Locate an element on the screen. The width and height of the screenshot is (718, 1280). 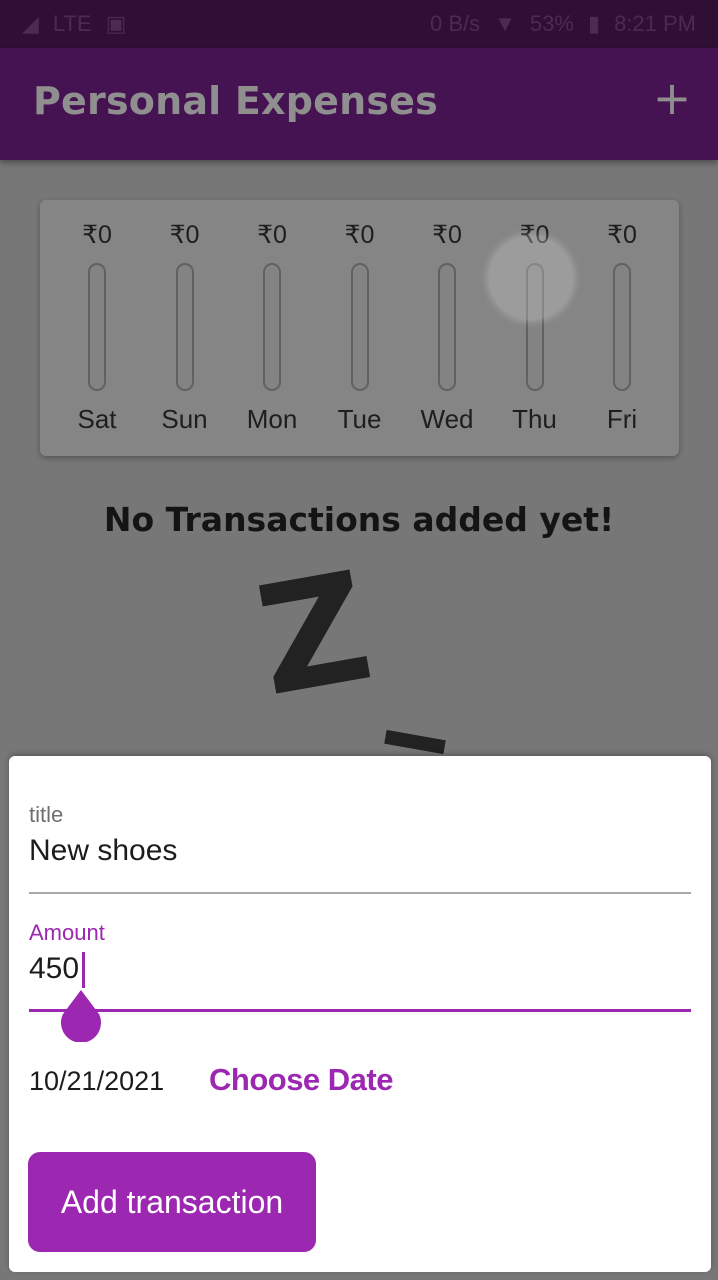
plus-icon: + is located at coordinates (672, 98).